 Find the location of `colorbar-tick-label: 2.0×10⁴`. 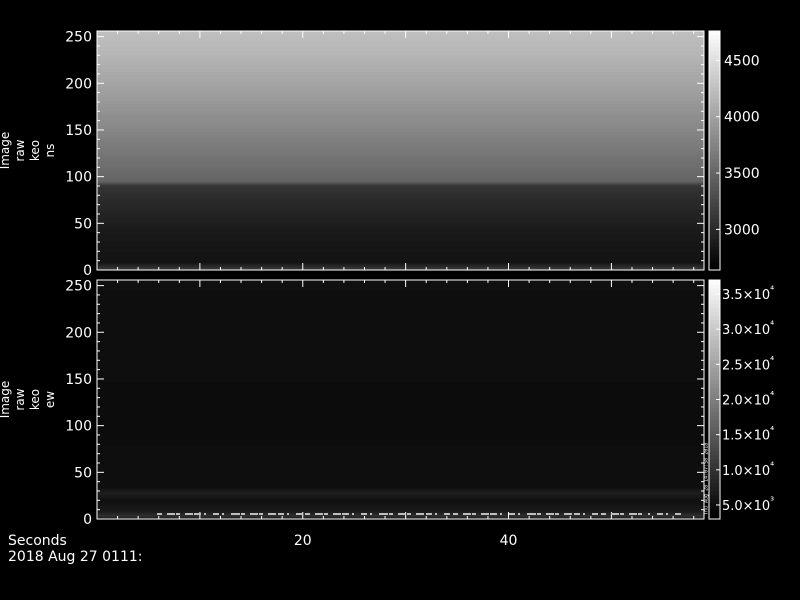

colorbar-tick-label: 2.0×10⁴ is located at coordinates (748, 400).